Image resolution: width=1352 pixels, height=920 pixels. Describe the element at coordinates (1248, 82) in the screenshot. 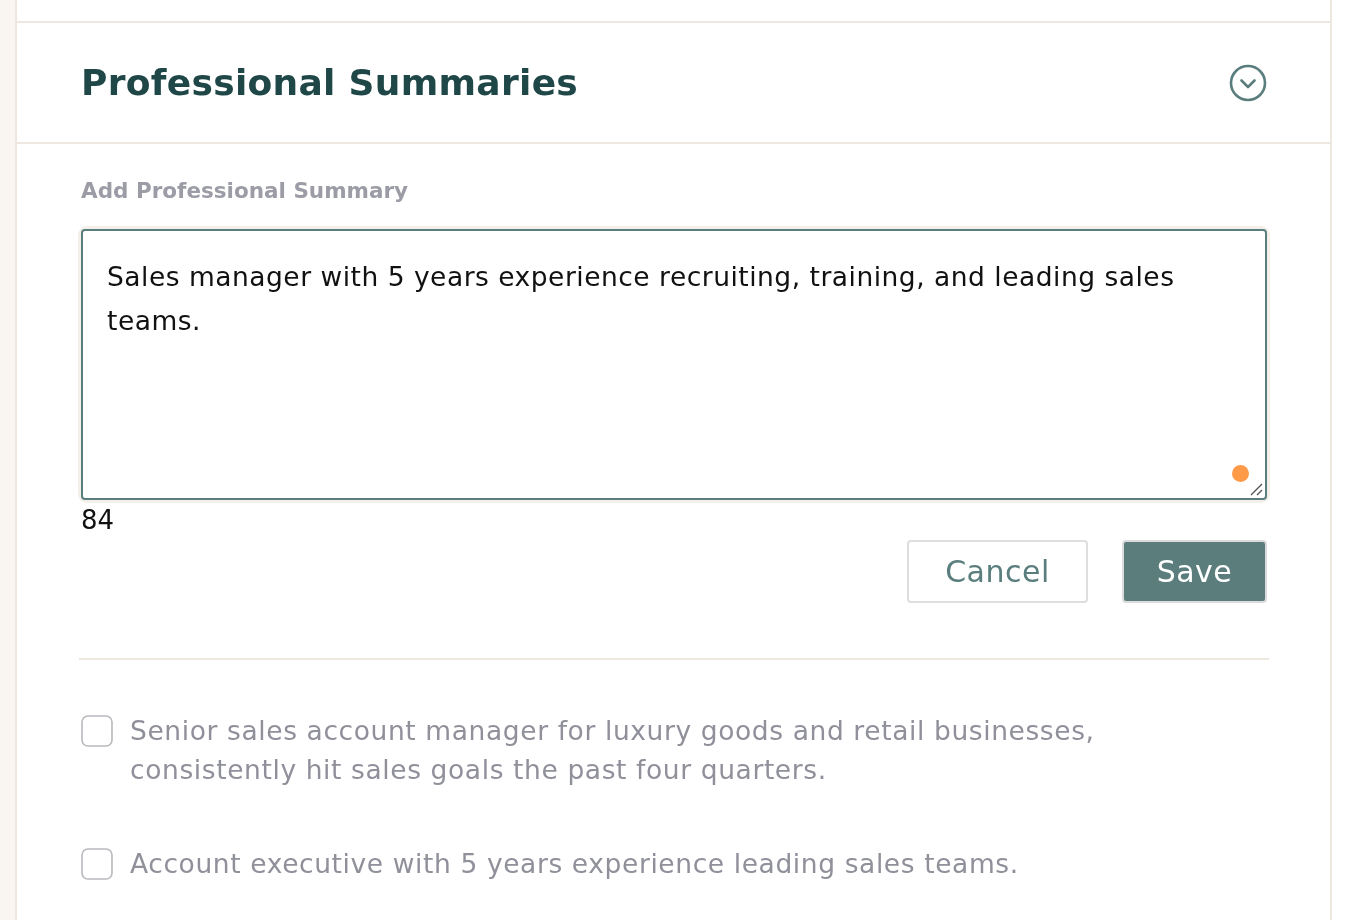

I see `chevron-circle-icon` at that location.